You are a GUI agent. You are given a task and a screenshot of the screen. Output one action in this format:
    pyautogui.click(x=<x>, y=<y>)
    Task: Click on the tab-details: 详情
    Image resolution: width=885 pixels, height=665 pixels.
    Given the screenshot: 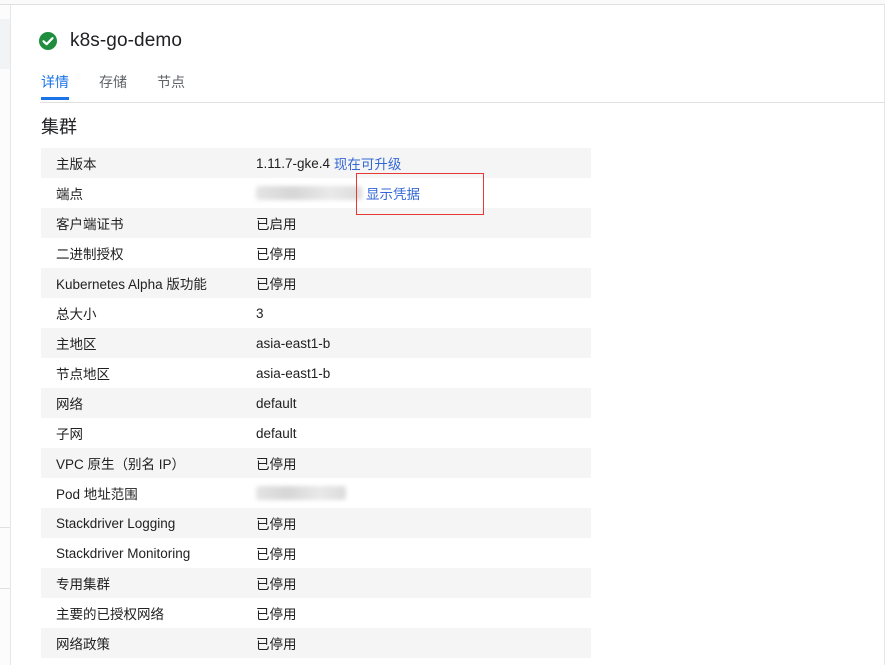 What is the action you would take?
    pyautogui.click(x=55, y=86)
    